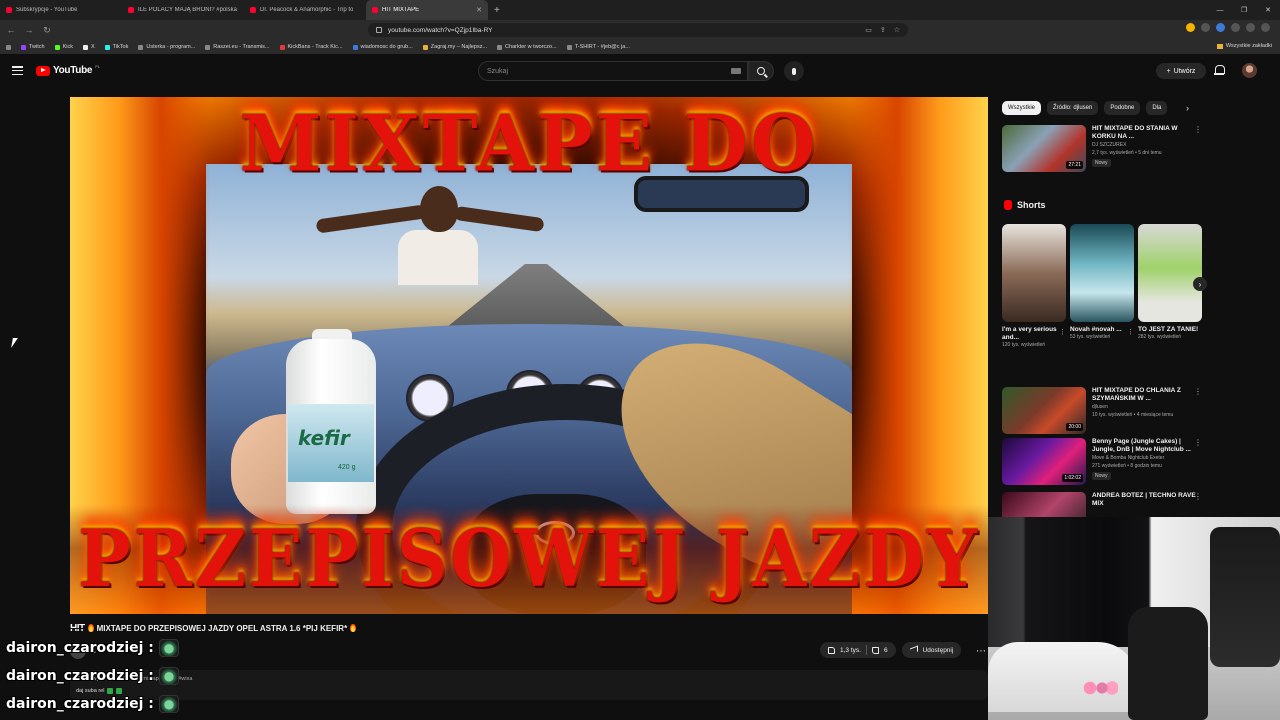 This screenshot has width=1280, height=720. Describe the element at coordinates (88, 47) in the screenshot. I see `bookmark-item: X` at that location.